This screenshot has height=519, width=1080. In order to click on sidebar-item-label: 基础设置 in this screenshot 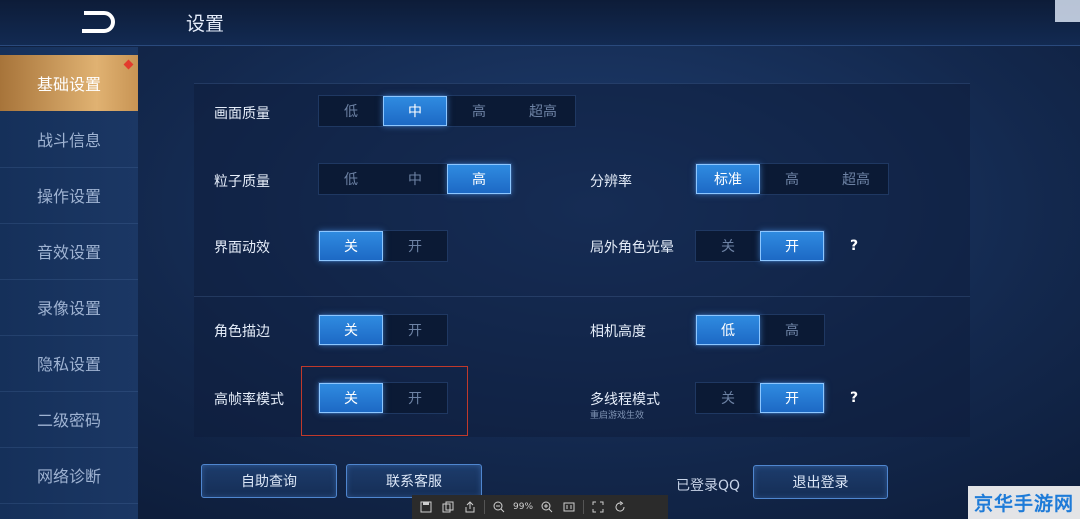, I will do `click(68, 84)`.